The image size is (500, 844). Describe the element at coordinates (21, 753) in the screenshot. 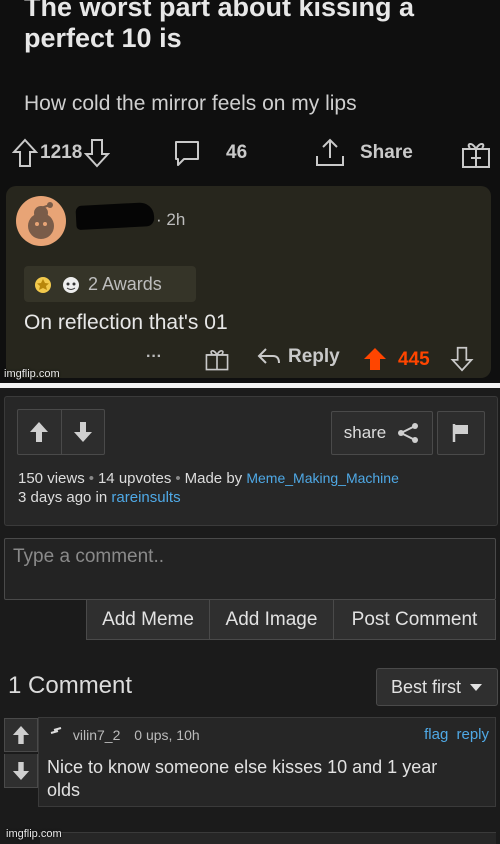

I see `comment-vote-box` at that location.